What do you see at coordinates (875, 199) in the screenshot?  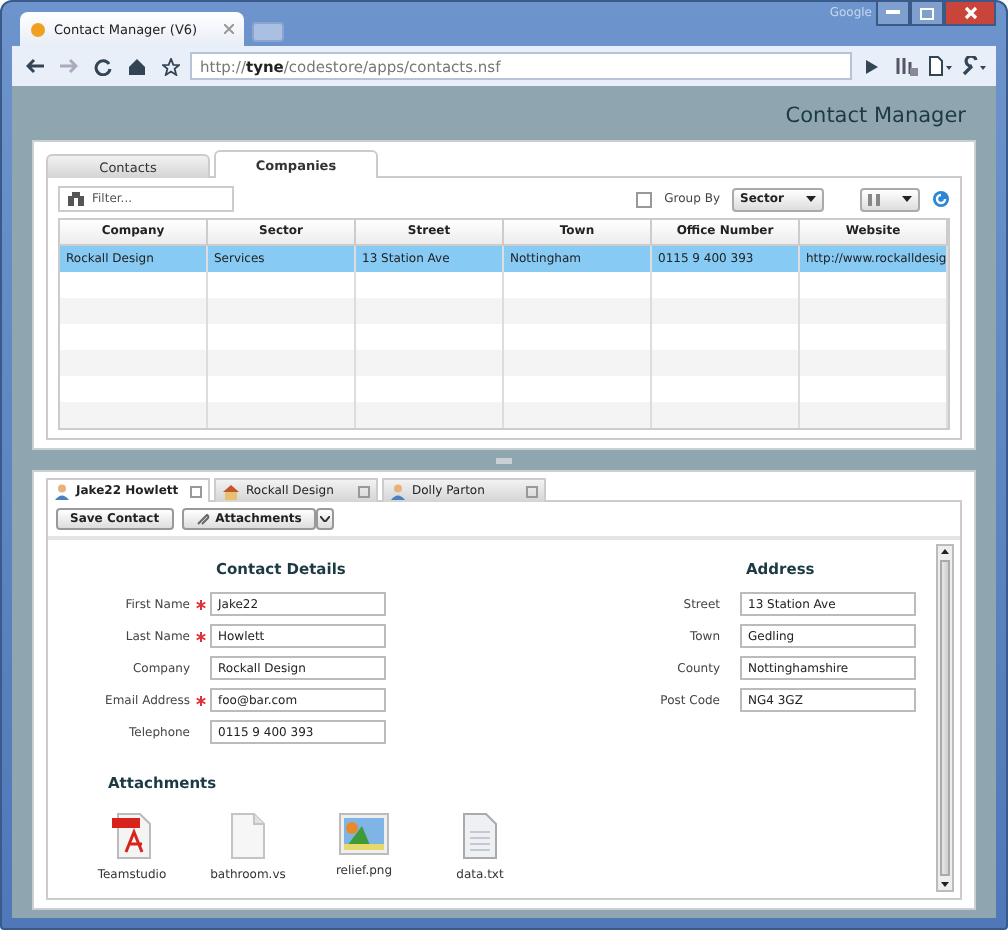 I see `columns-icon` at bounding box center [875, 199].